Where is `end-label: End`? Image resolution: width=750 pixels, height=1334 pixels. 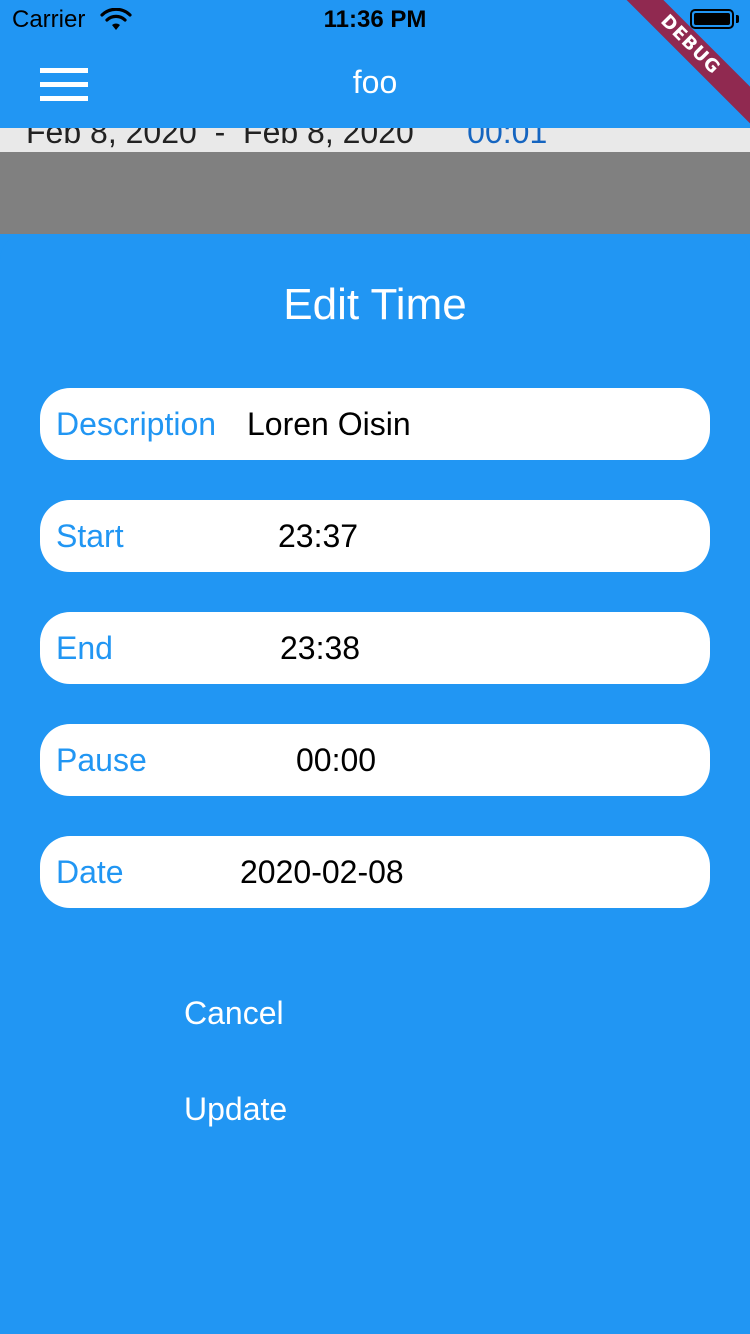
end-label: End is located at coordinates (84, 648).